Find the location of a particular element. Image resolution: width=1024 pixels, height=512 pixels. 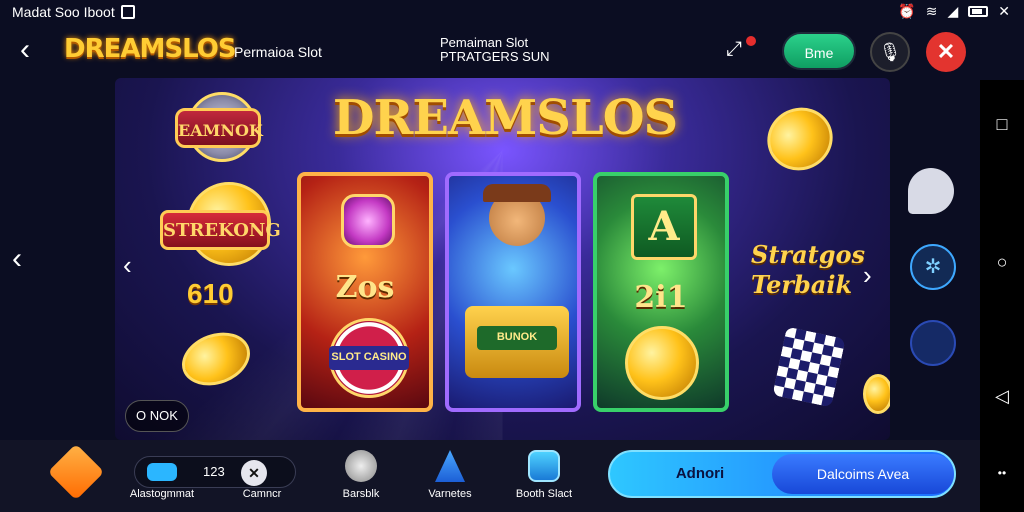

chat-button: Barsblk is located at coordinates (361, 475).